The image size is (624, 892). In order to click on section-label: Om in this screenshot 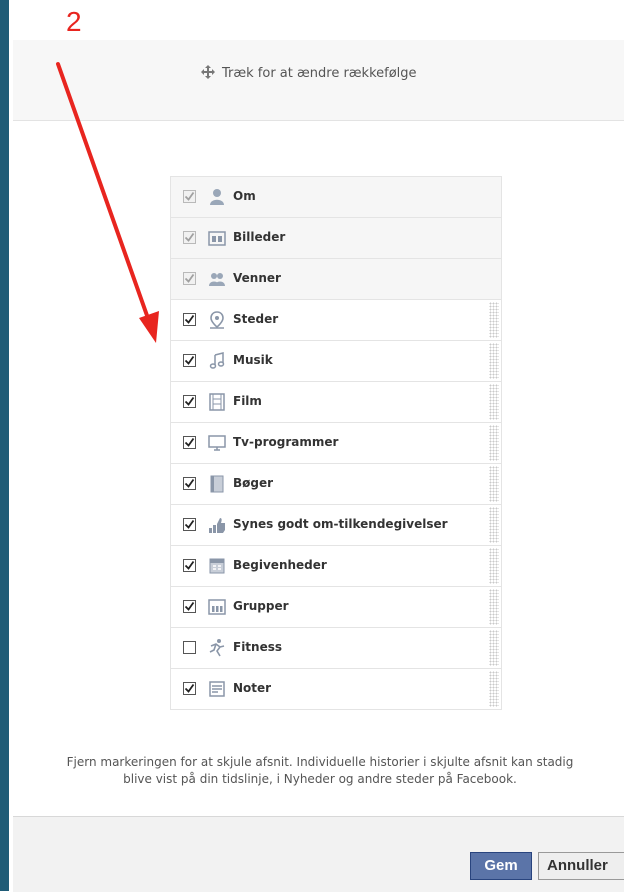, I will do `click(244, 196)`.